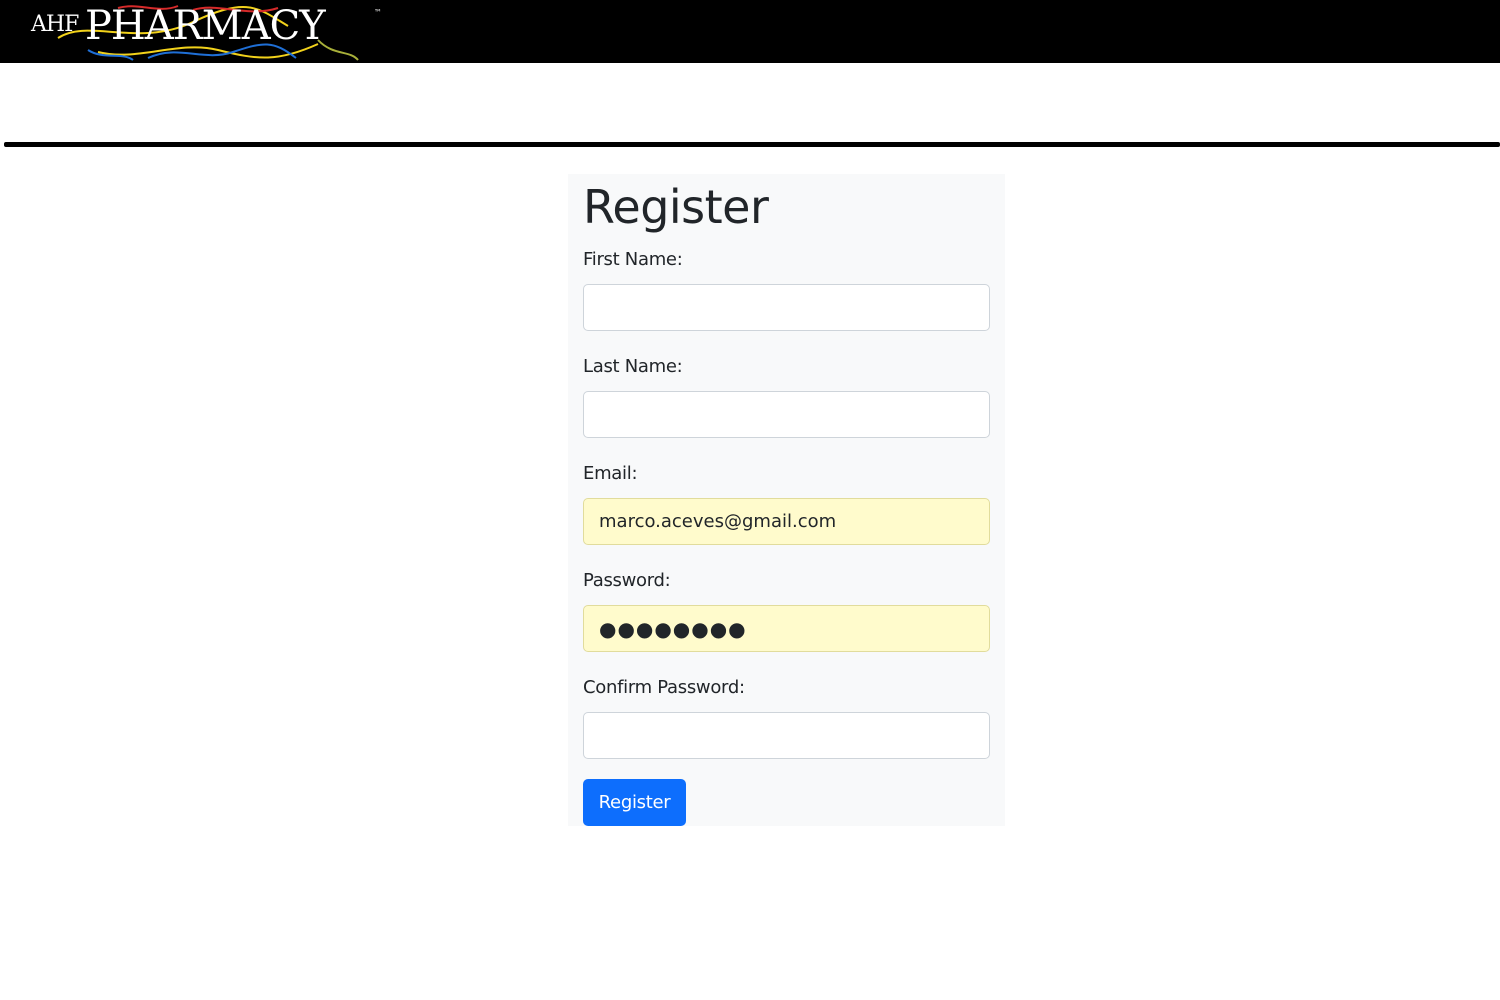 The width and height of the screenshot is (1500, 1000). What do you see at coordinates (664, 687) in the screenshot?
I see `confirm-password-label: Confirm Password:` at bounding box center [664, 687].